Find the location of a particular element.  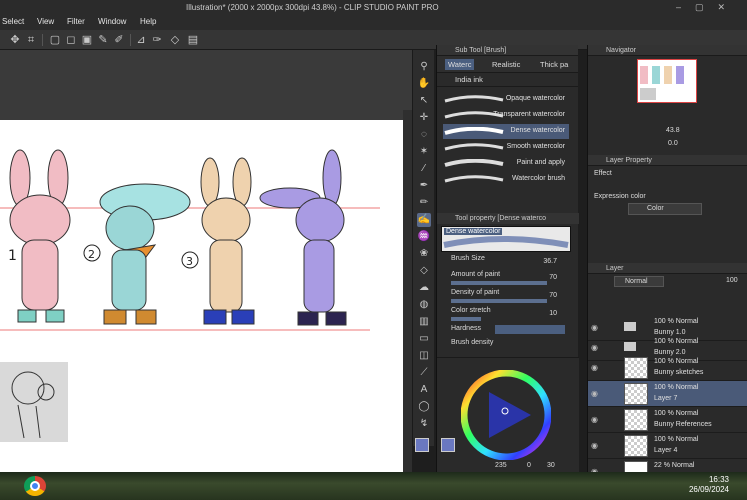

decoration-icon: ❀ is located at coordinates (424, 254).